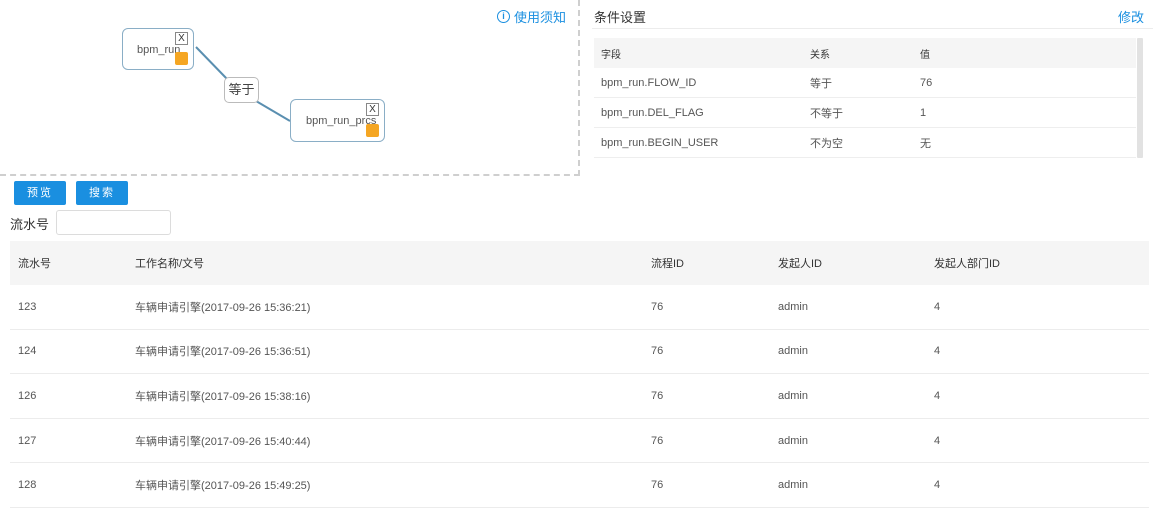 The image size is (1153, 509). I want to click on work-name-cell: 车辆申请引擎(2017-09-26 15:36:21), so click(223, 307).